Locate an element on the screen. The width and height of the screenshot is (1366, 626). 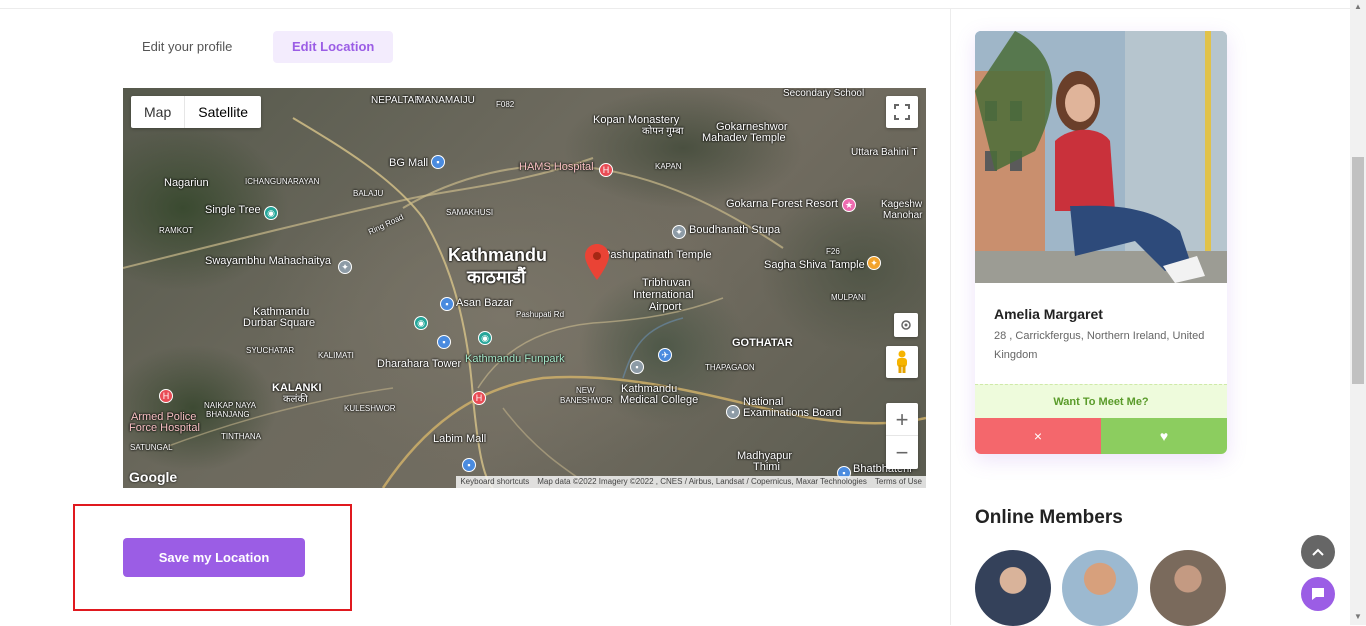
map-label: कोपन गुम्बा is located at coordinates (663, 131).